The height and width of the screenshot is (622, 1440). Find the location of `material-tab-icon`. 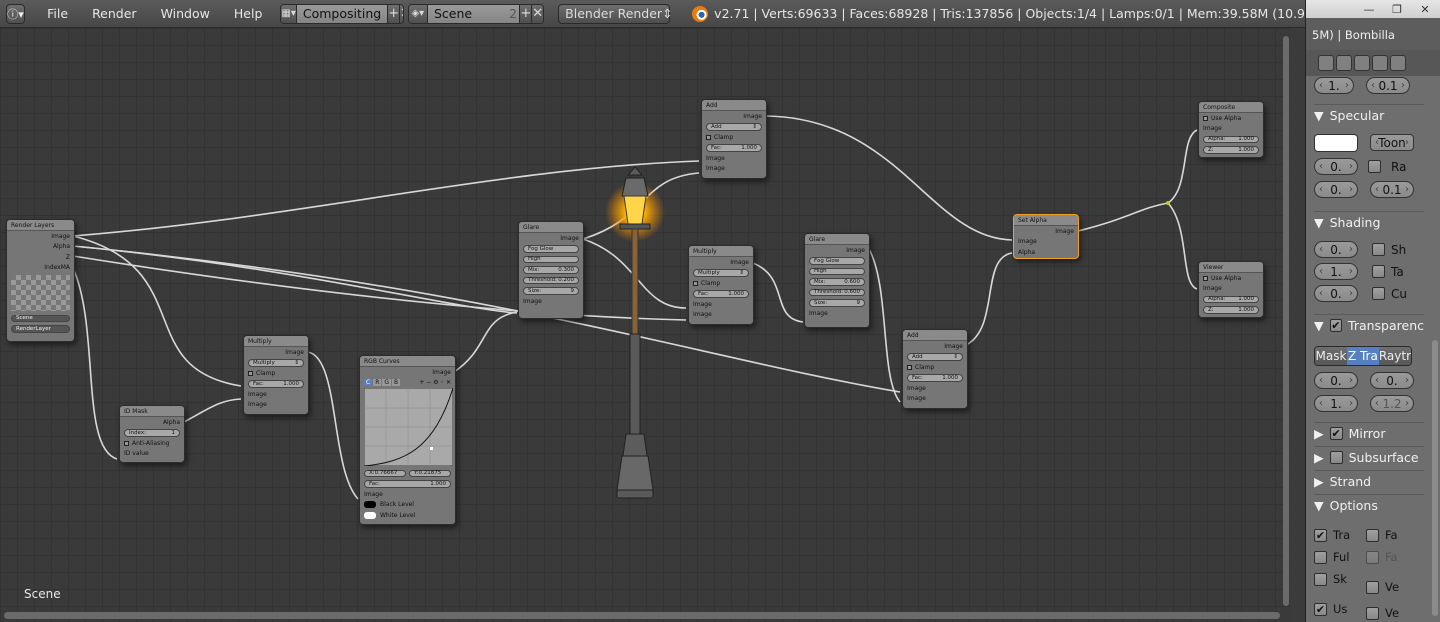

material-tab-icon is located at coordinates (1398, 63).